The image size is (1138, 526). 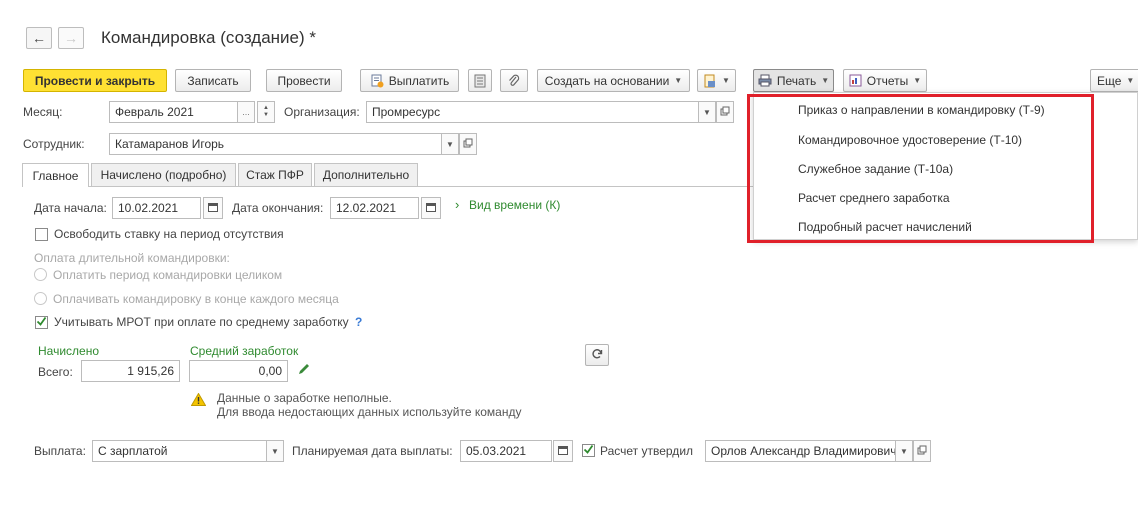 What do you see at coordinates (43, 112) in the screenshot?
I see `month-label: Месяц:` at bounding box center [43, 112].